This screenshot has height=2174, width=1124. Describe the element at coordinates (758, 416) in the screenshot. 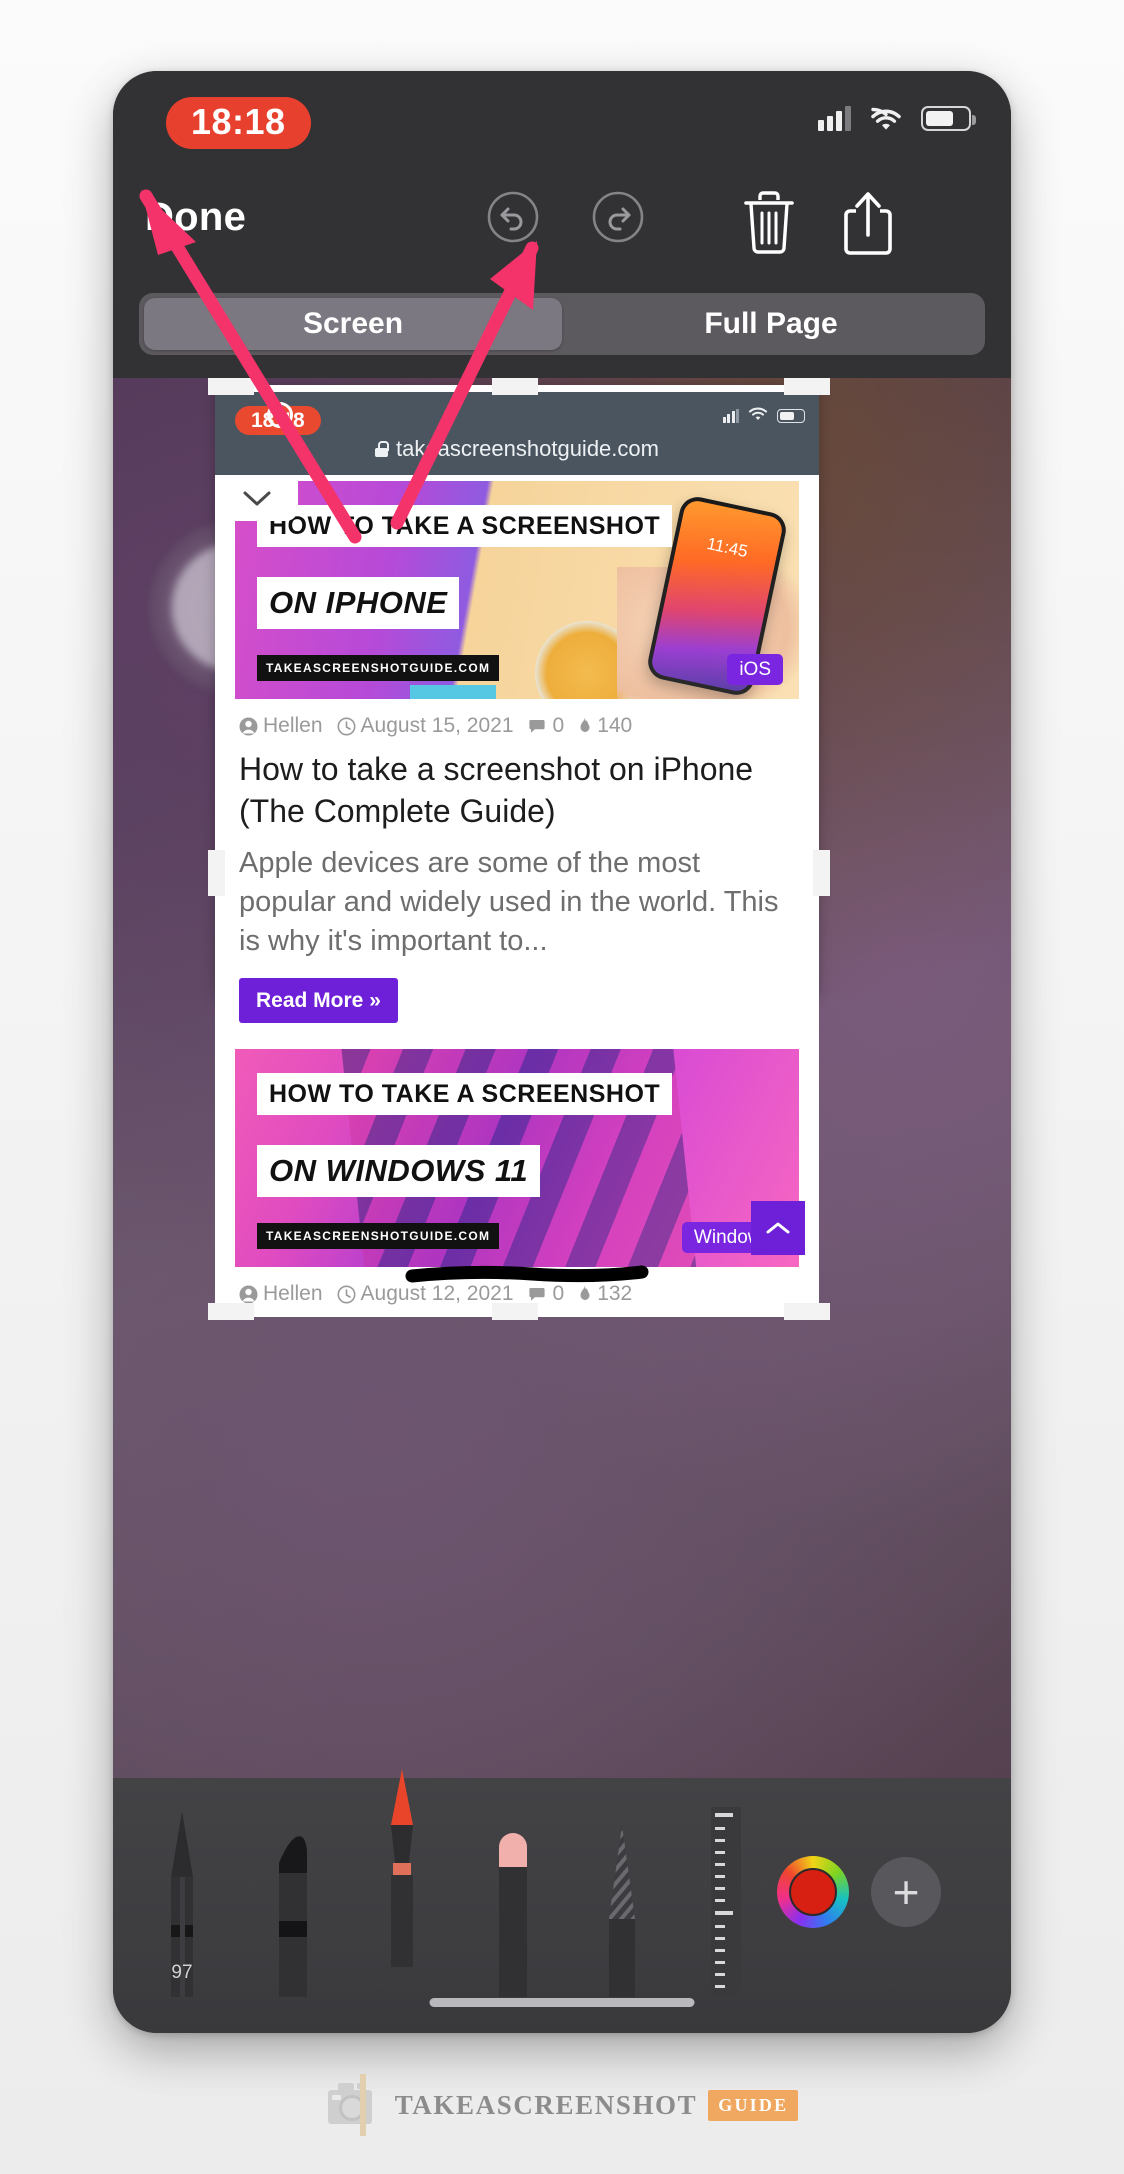

I see `inner-wifi-icon` at that location.